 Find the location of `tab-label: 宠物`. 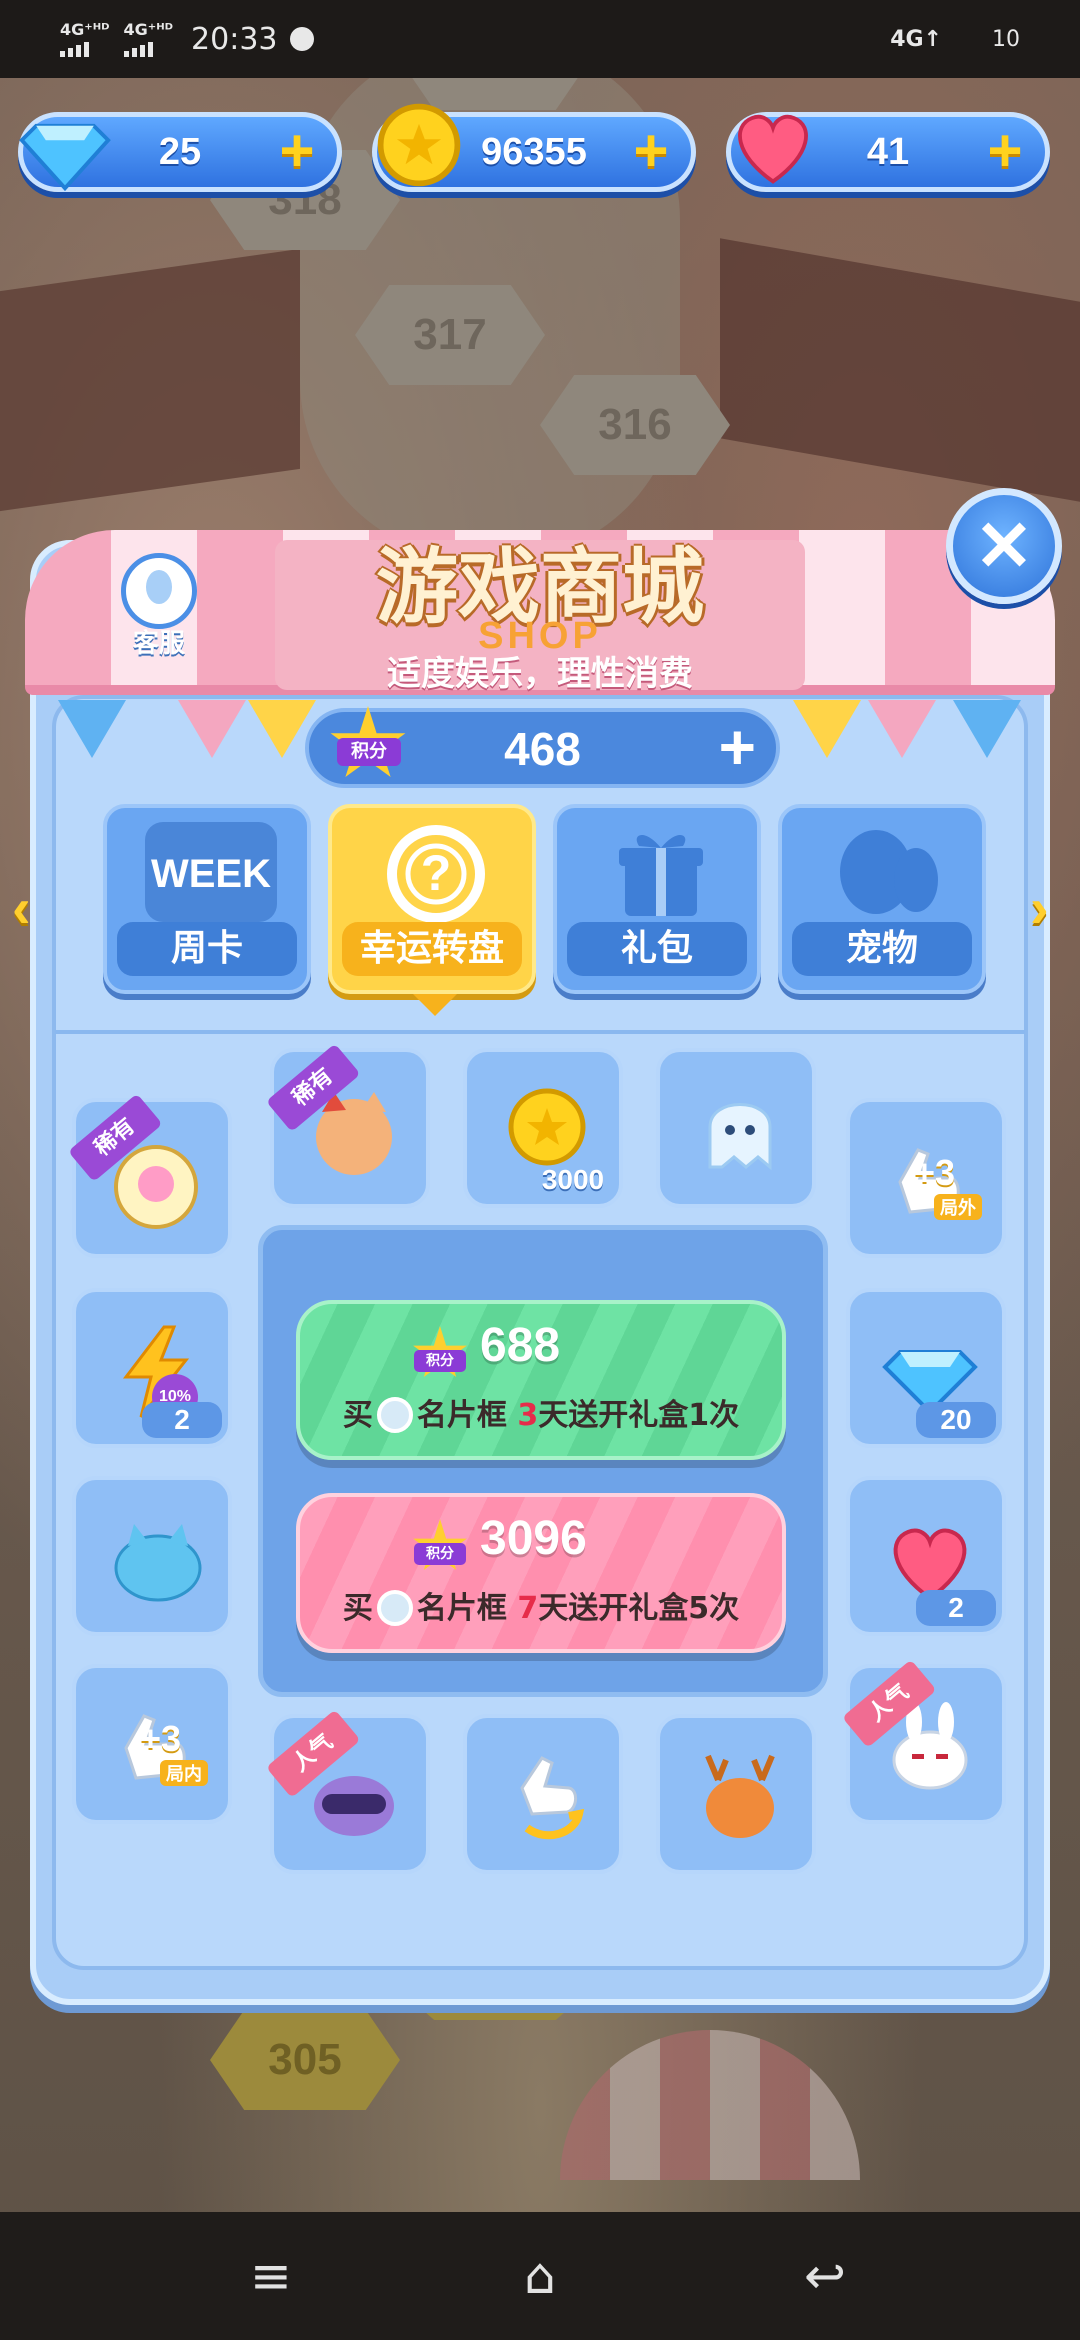

tab-label: 宠物 is located at coordinates (882, 949).